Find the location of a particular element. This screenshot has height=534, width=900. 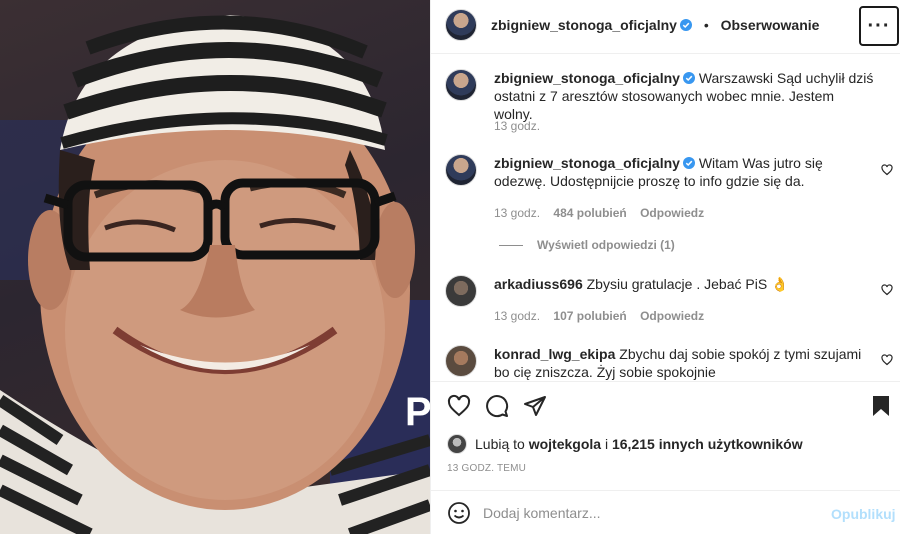

striped-cap is located at coordinates (224, 82).